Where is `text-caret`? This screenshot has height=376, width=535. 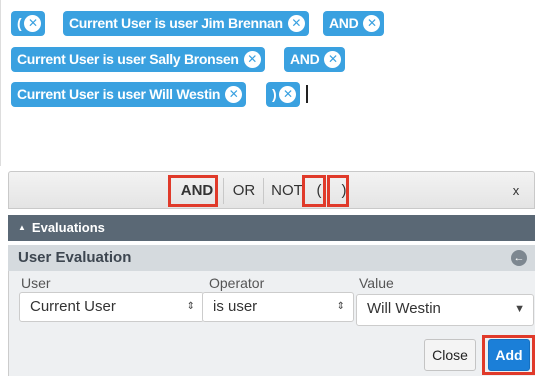 text-caret is located at coordinates (307, 94).